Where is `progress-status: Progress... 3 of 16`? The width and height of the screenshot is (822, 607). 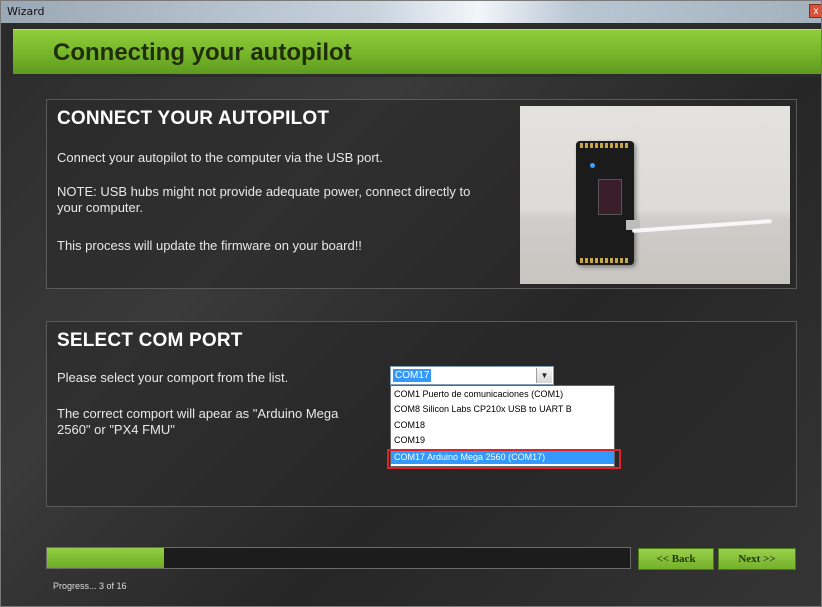
progress-status: Progress... 3 of 16 is located at coordinates (90, 586).